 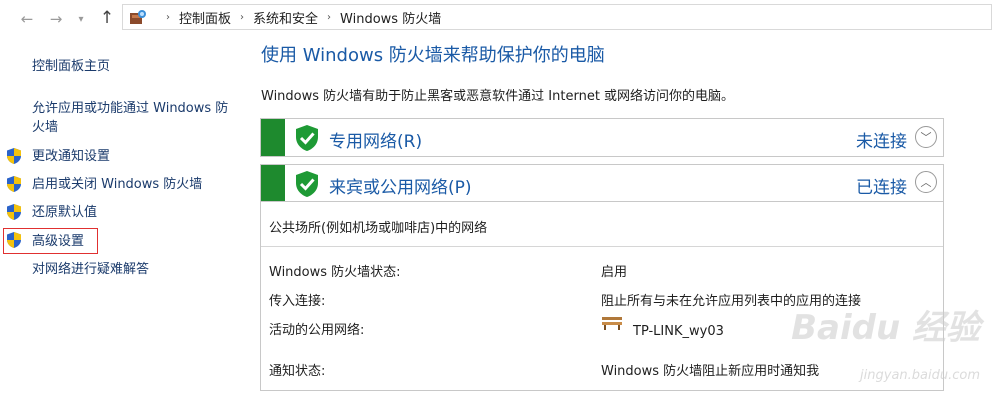 What do you see at coordinates (378, 228) in the screenshot?
I see `details-header: 公共场所(例如机场或咖啡店)中的网络` at bounding box center [378, 228].